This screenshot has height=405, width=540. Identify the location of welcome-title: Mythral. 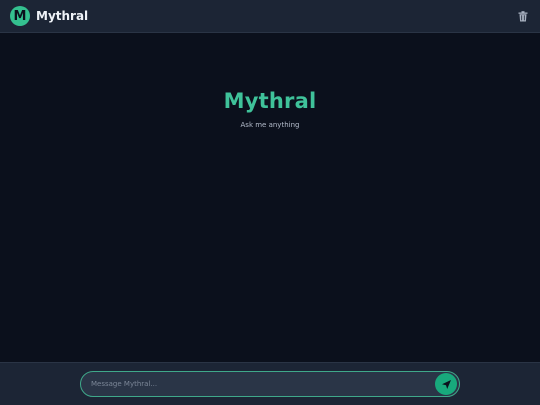
(270, 101).